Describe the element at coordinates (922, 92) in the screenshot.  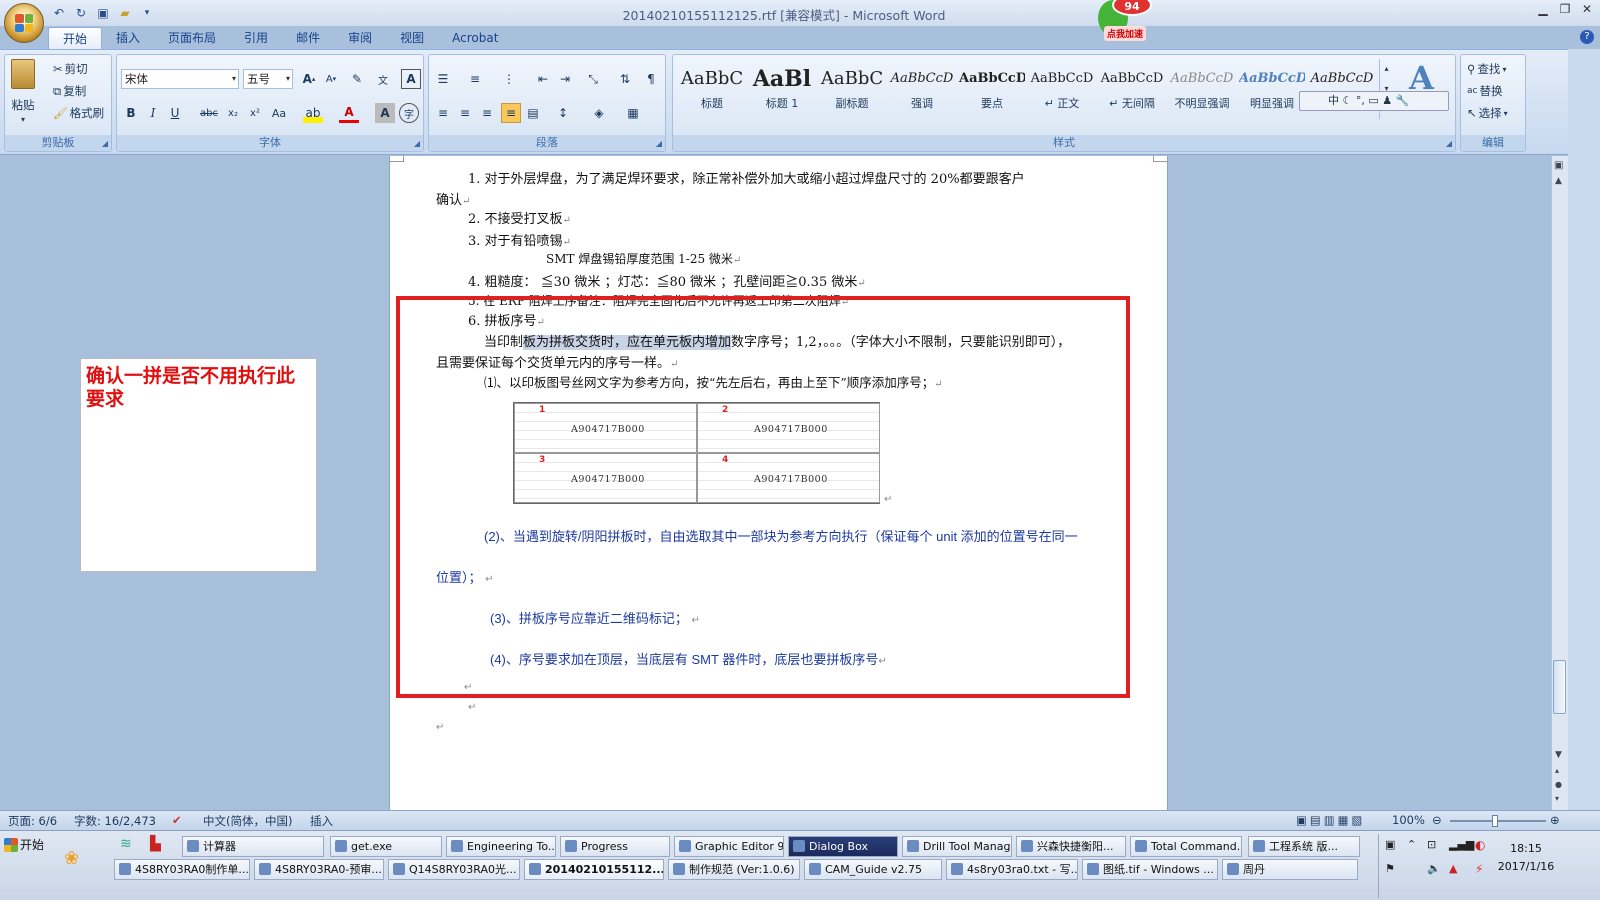
I see `style-emphasis: AaBbCcD 强调` at that location.